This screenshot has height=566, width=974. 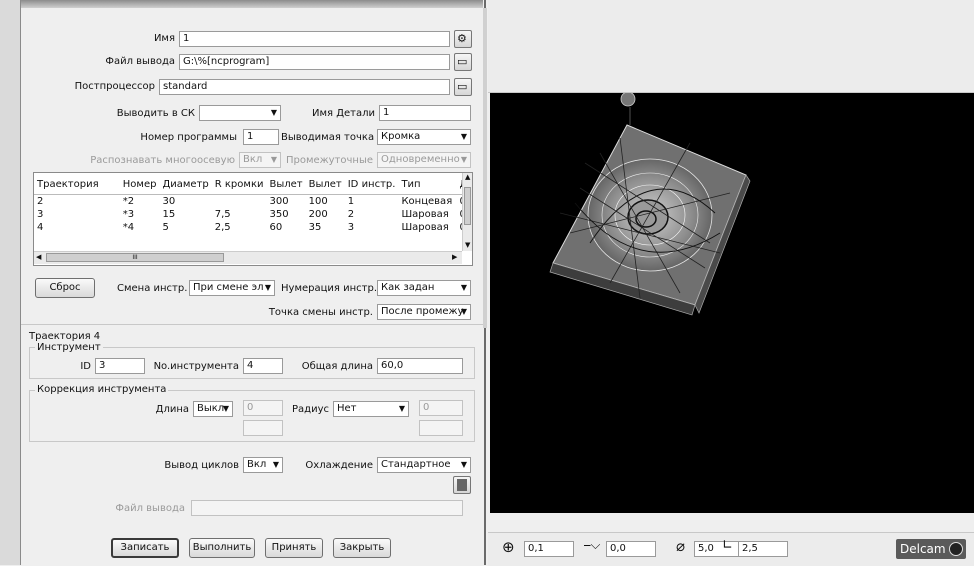 What do you see at coordinates (248, 257) in the screenshot?
I see `table-hscrollbar: ◀ III ▶` at bounding box center [248, 257].